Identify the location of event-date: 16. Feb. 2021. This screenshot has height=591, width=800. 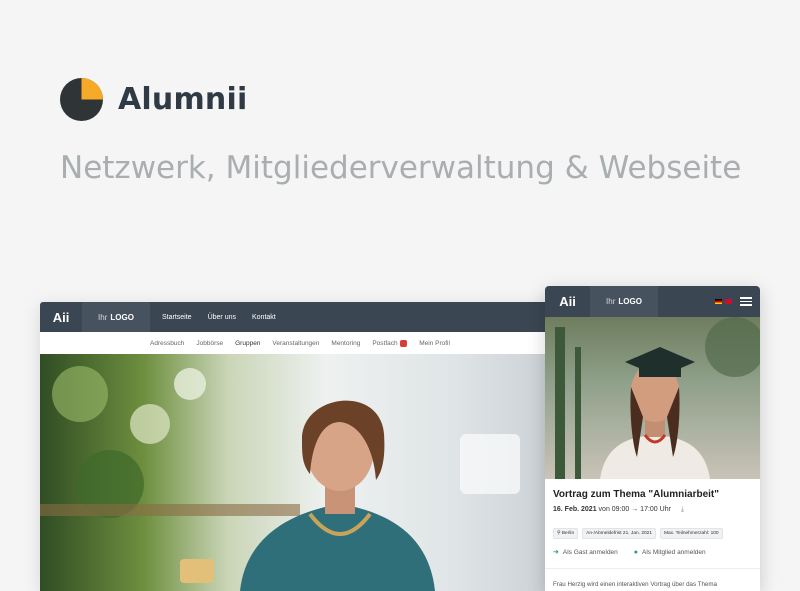
(575, 509).